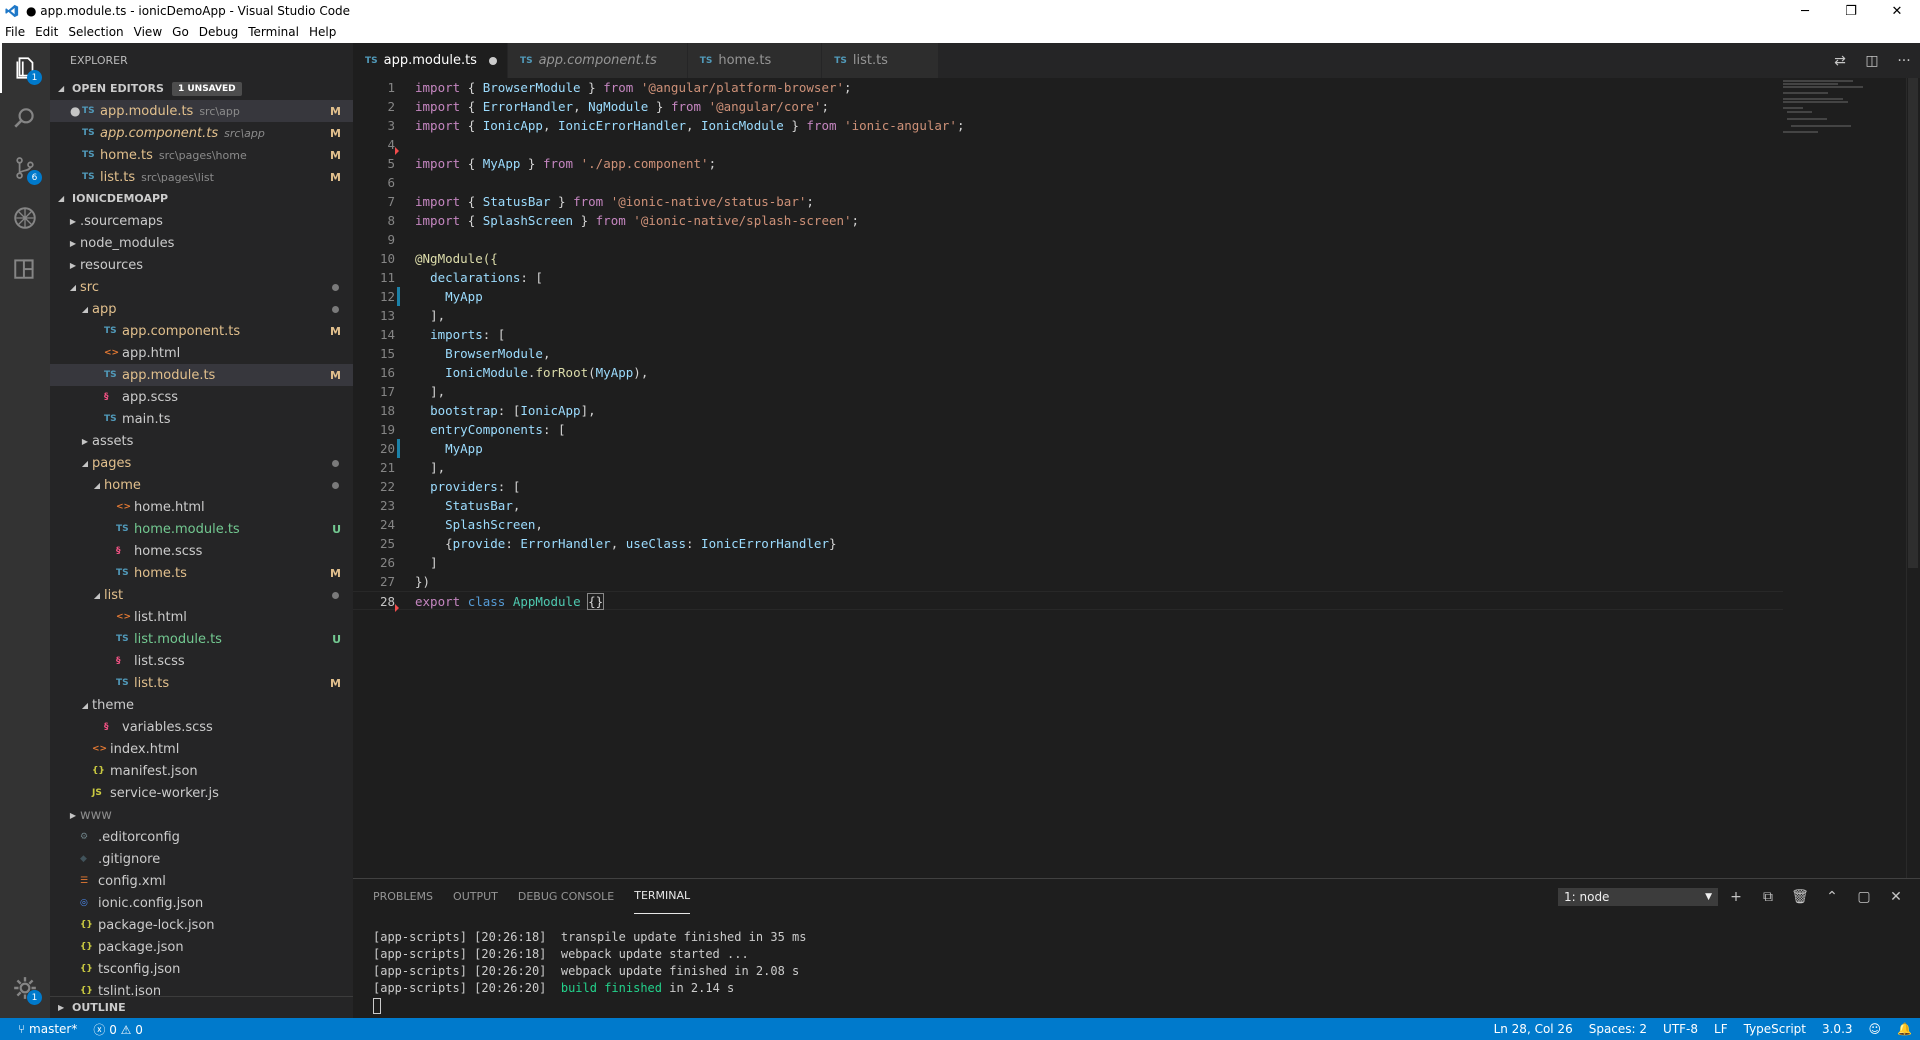 The height and width of the screenshot is (1040, 1920). Describe the element at coordinates (46, 32) in the screenshot. I see `menu-edit: Edit` at that location.